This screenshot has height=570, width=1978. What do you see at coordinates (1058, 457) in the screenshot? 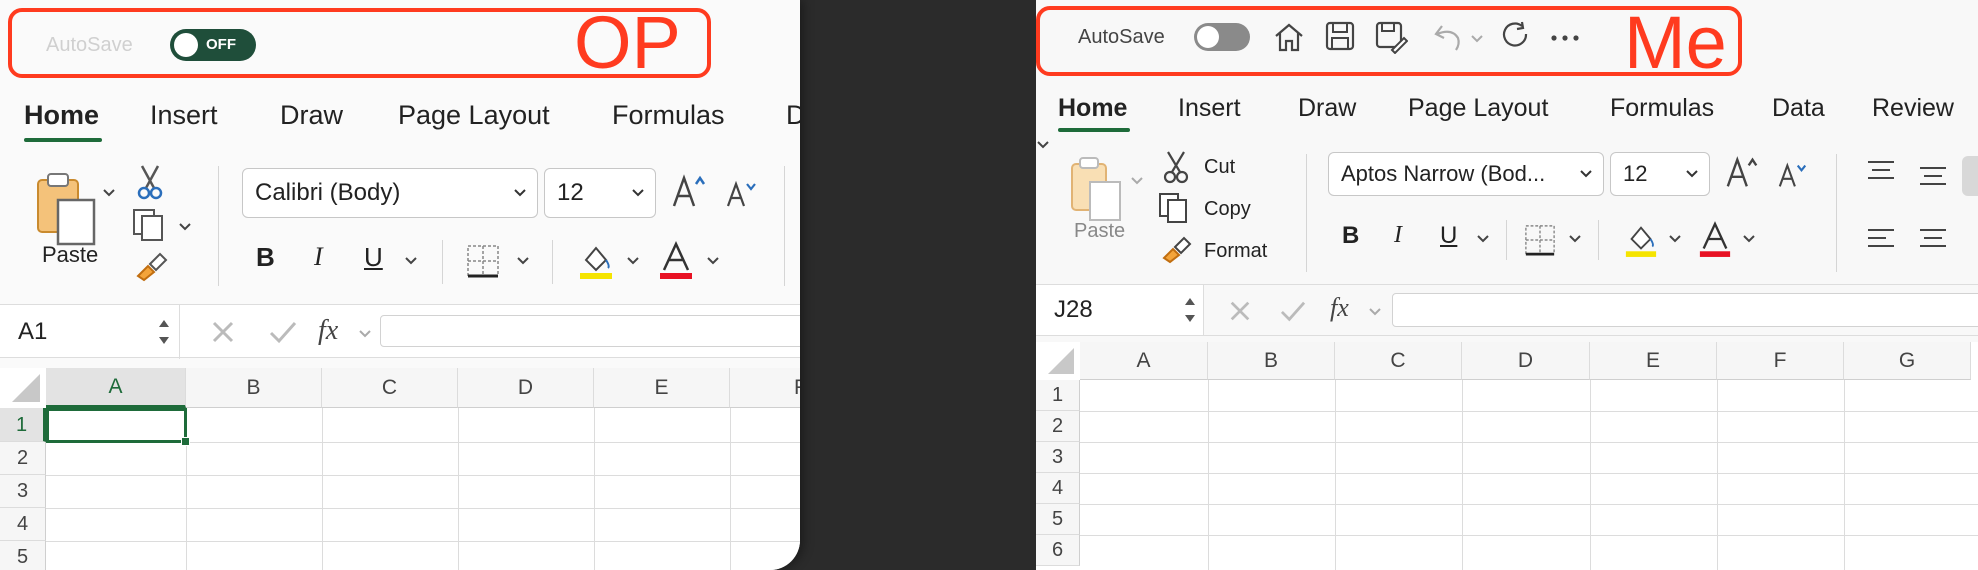
I see `me-row-header: 3` at bounding box center [1058, 457].